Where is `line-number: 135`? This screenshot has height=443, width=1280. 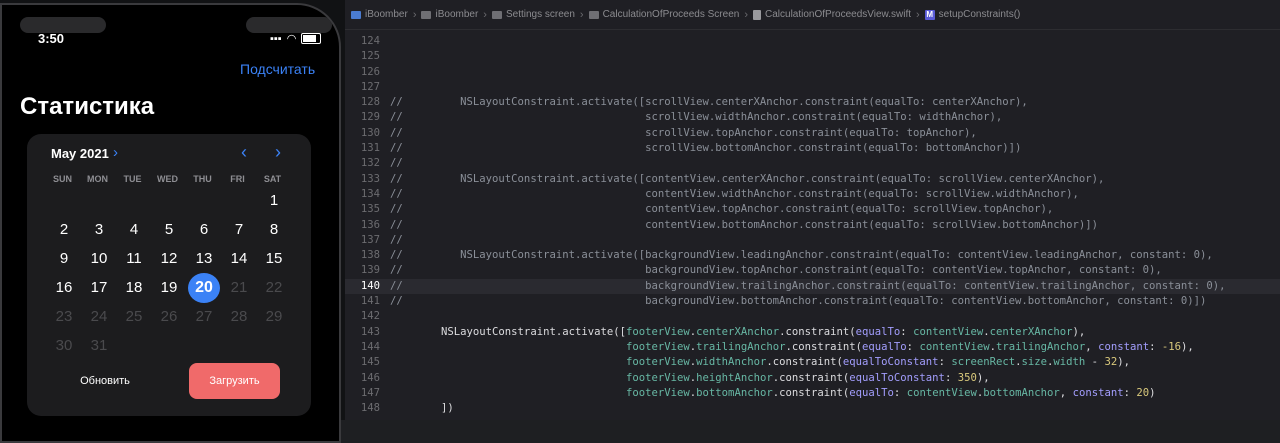 line-number: 135 is located at coordinates (370, 209).